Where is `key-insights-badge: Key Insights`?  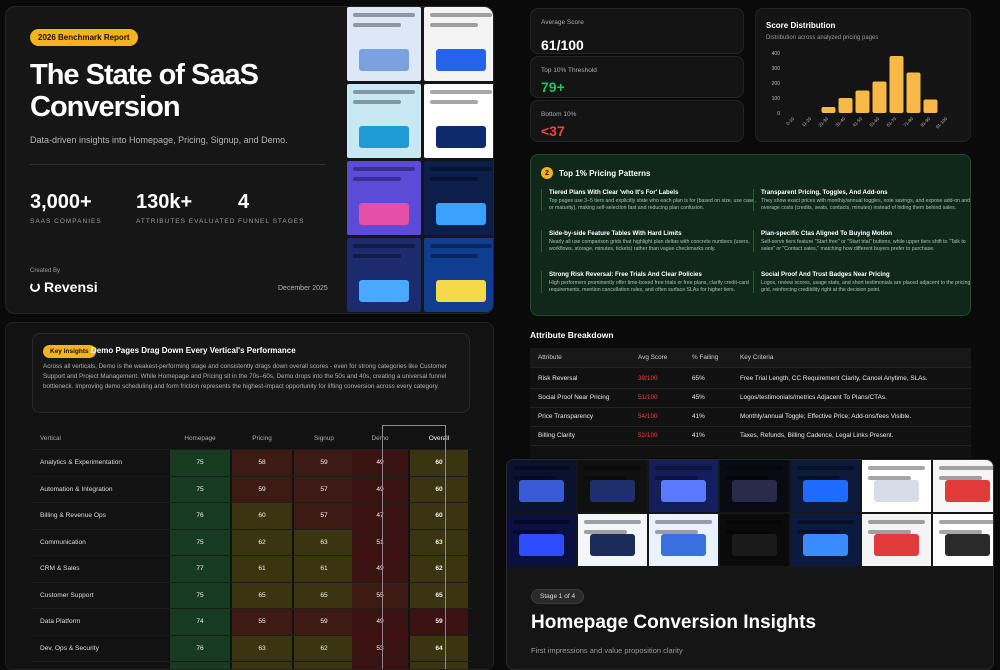
key-insights-badge: Key Insights is located at coordinates (69, 351).